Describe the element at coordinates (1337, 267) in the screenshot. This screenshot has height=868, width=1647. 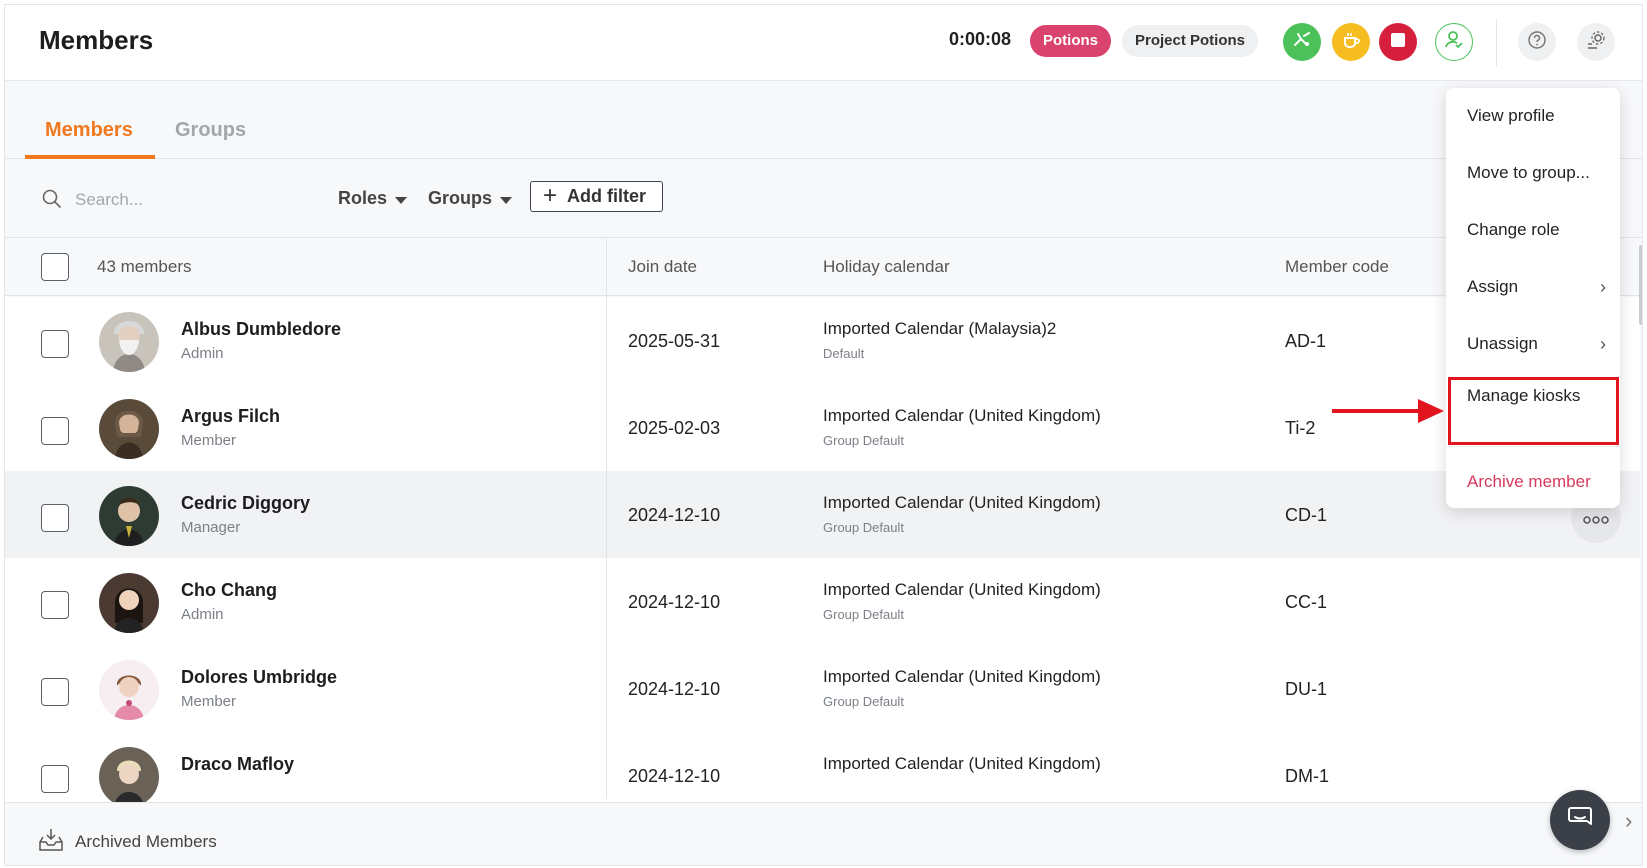
I see `column-member-code: Member code` at that location.